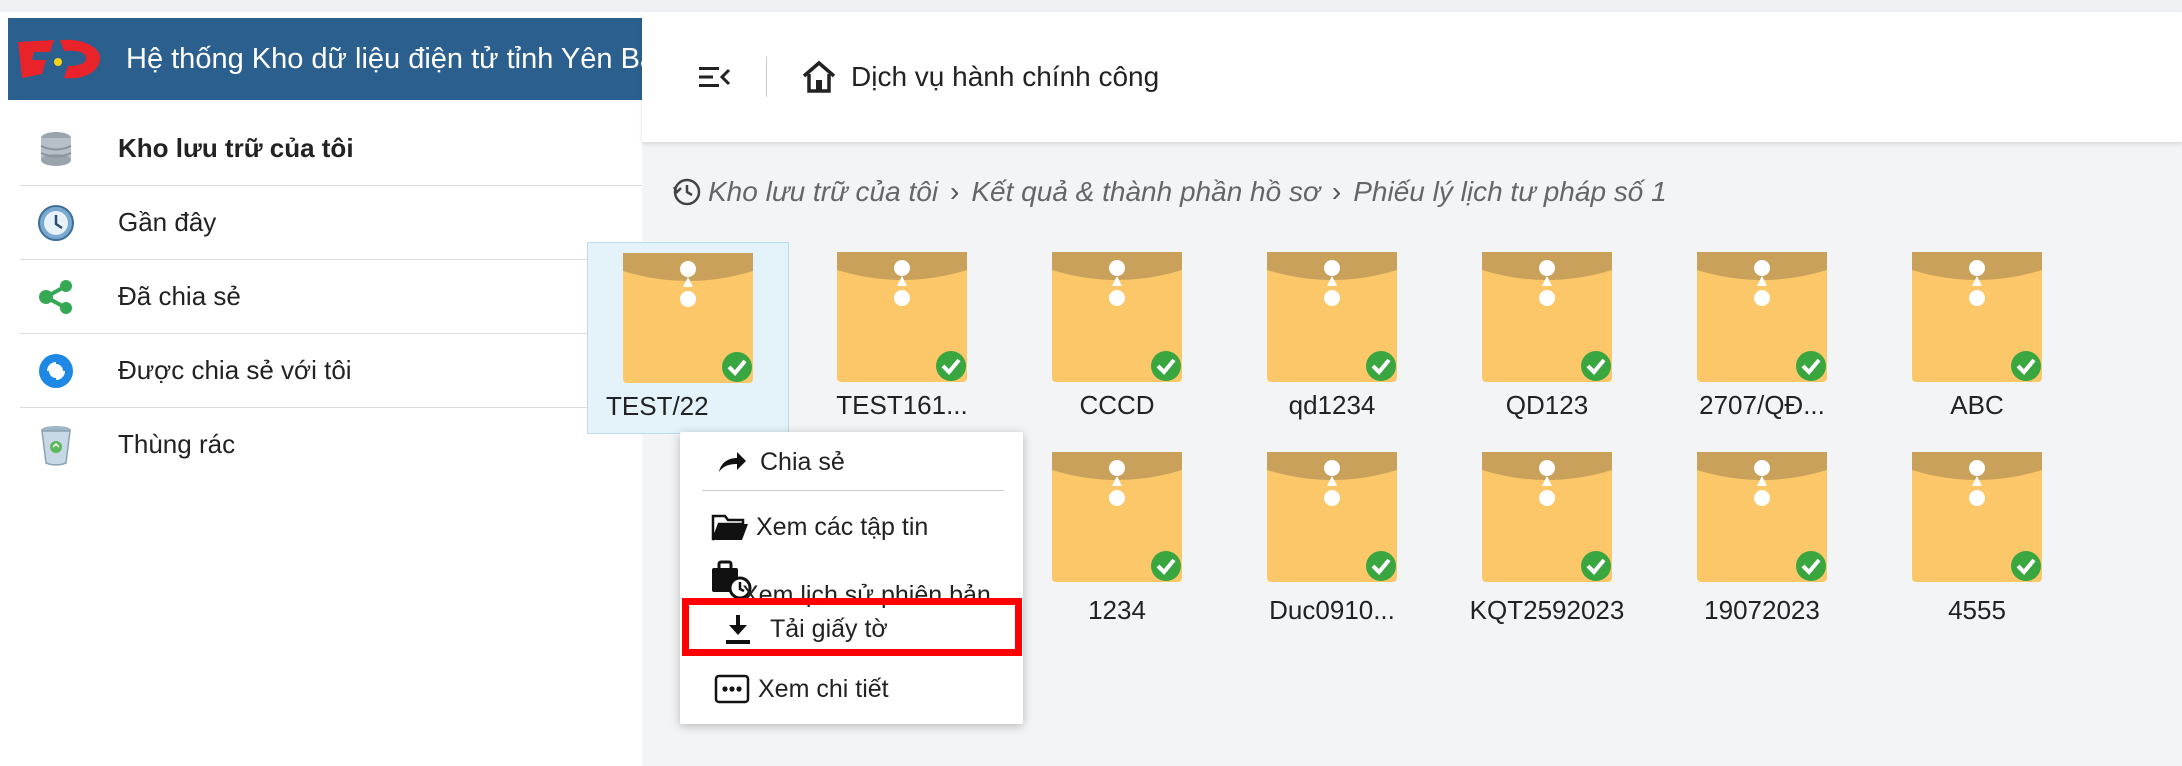  What do you see at coordinates (167, 222) in the screenshot?
I see `sidebar-item-label: Gần đây` at bounding box center [167, 222].